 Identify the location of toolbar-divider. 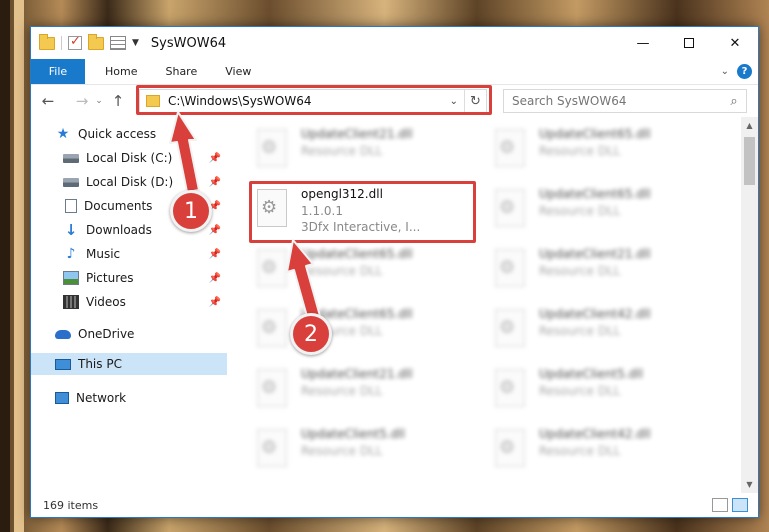
(61, 43).